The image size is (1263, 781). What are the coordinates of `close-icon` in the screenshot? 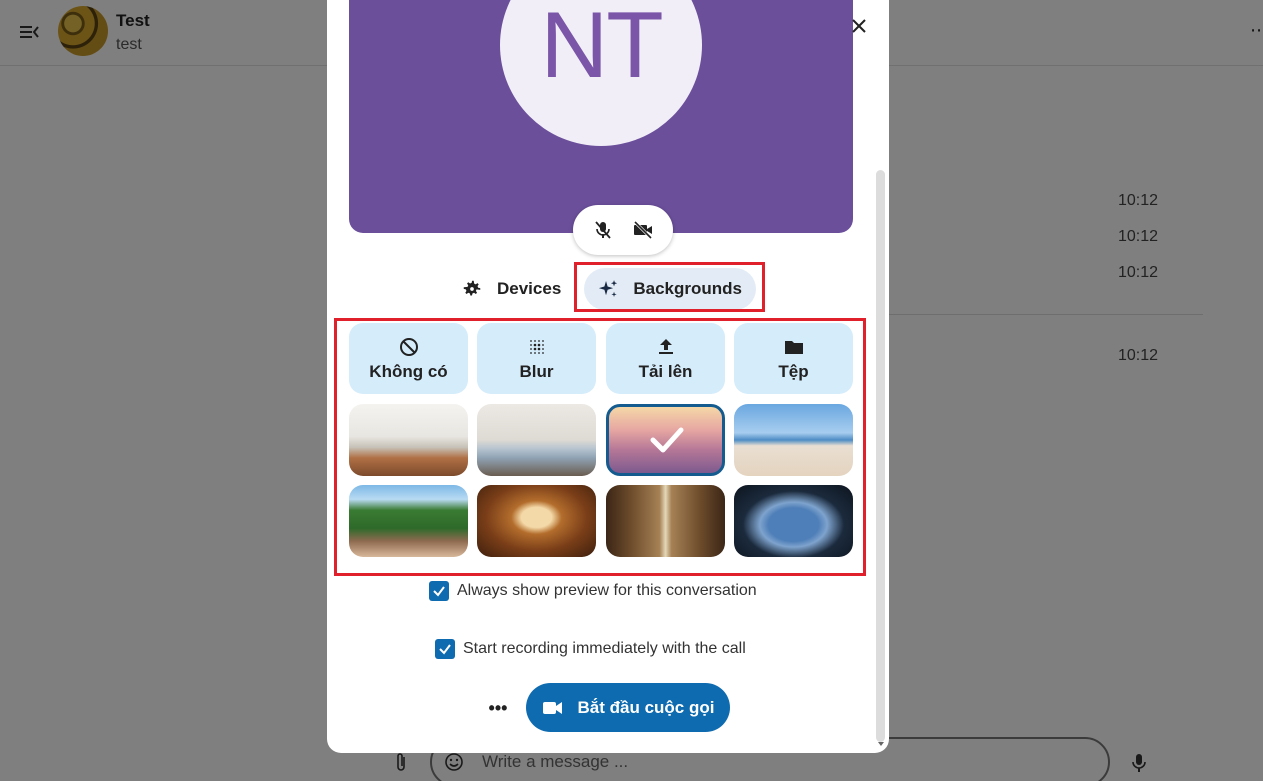 It's located at (859, 26).